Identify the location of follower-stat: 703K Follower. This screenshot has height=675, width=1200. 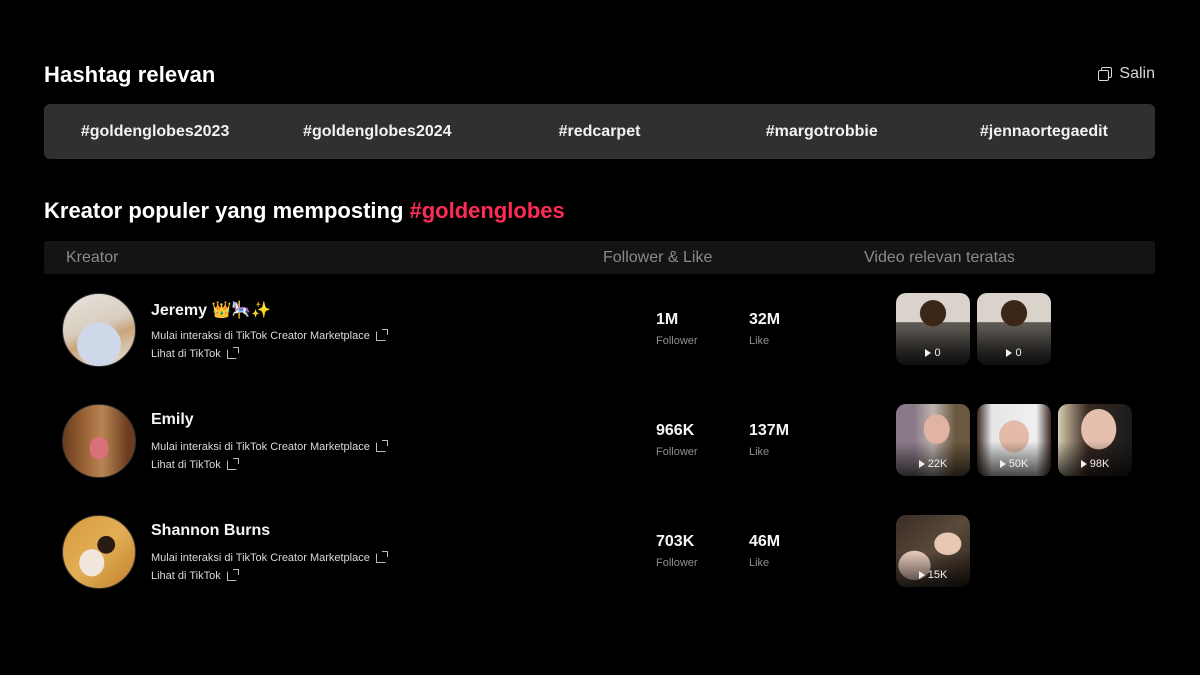
(677, 551).